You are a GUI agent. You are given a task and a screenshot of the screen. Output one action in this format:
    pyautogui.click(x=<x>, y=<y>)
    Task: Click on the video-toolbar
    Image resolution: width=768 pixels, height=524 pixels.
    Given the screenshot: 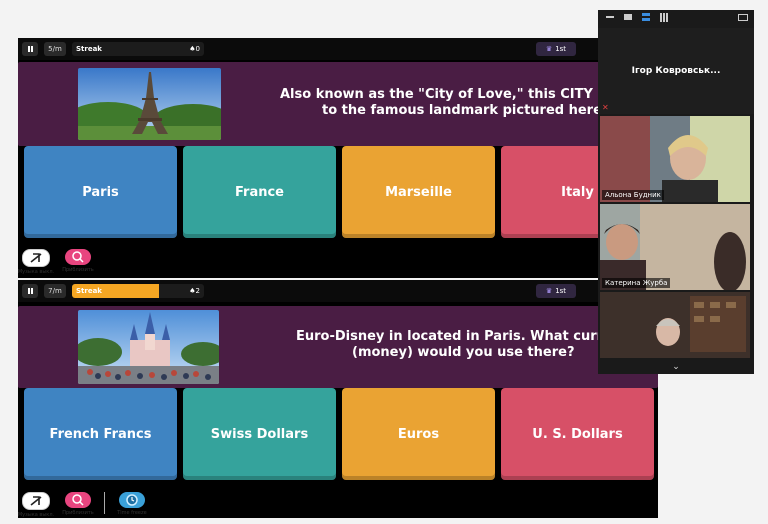 What is the action you would take?
    pyautogui.click(x=676, y=19)
    